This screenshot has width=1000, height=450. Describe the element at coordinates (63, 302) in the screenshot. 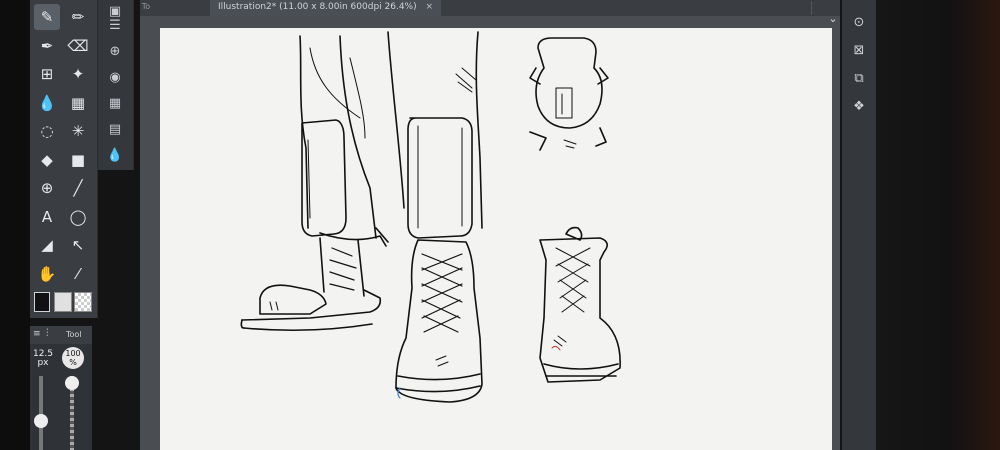

I see `sub-color-swatch` at that location.